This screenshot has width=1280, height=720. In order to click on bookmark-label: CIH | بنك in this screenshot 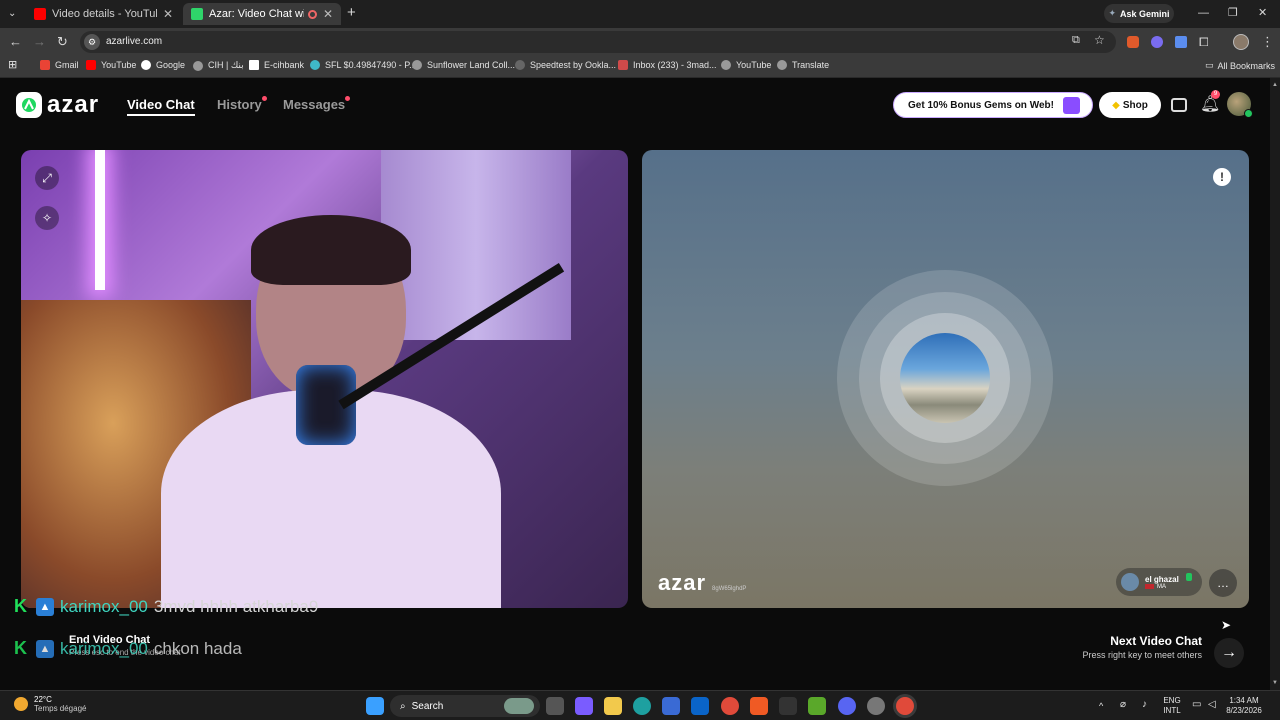, I will do `click(226, 65)`.